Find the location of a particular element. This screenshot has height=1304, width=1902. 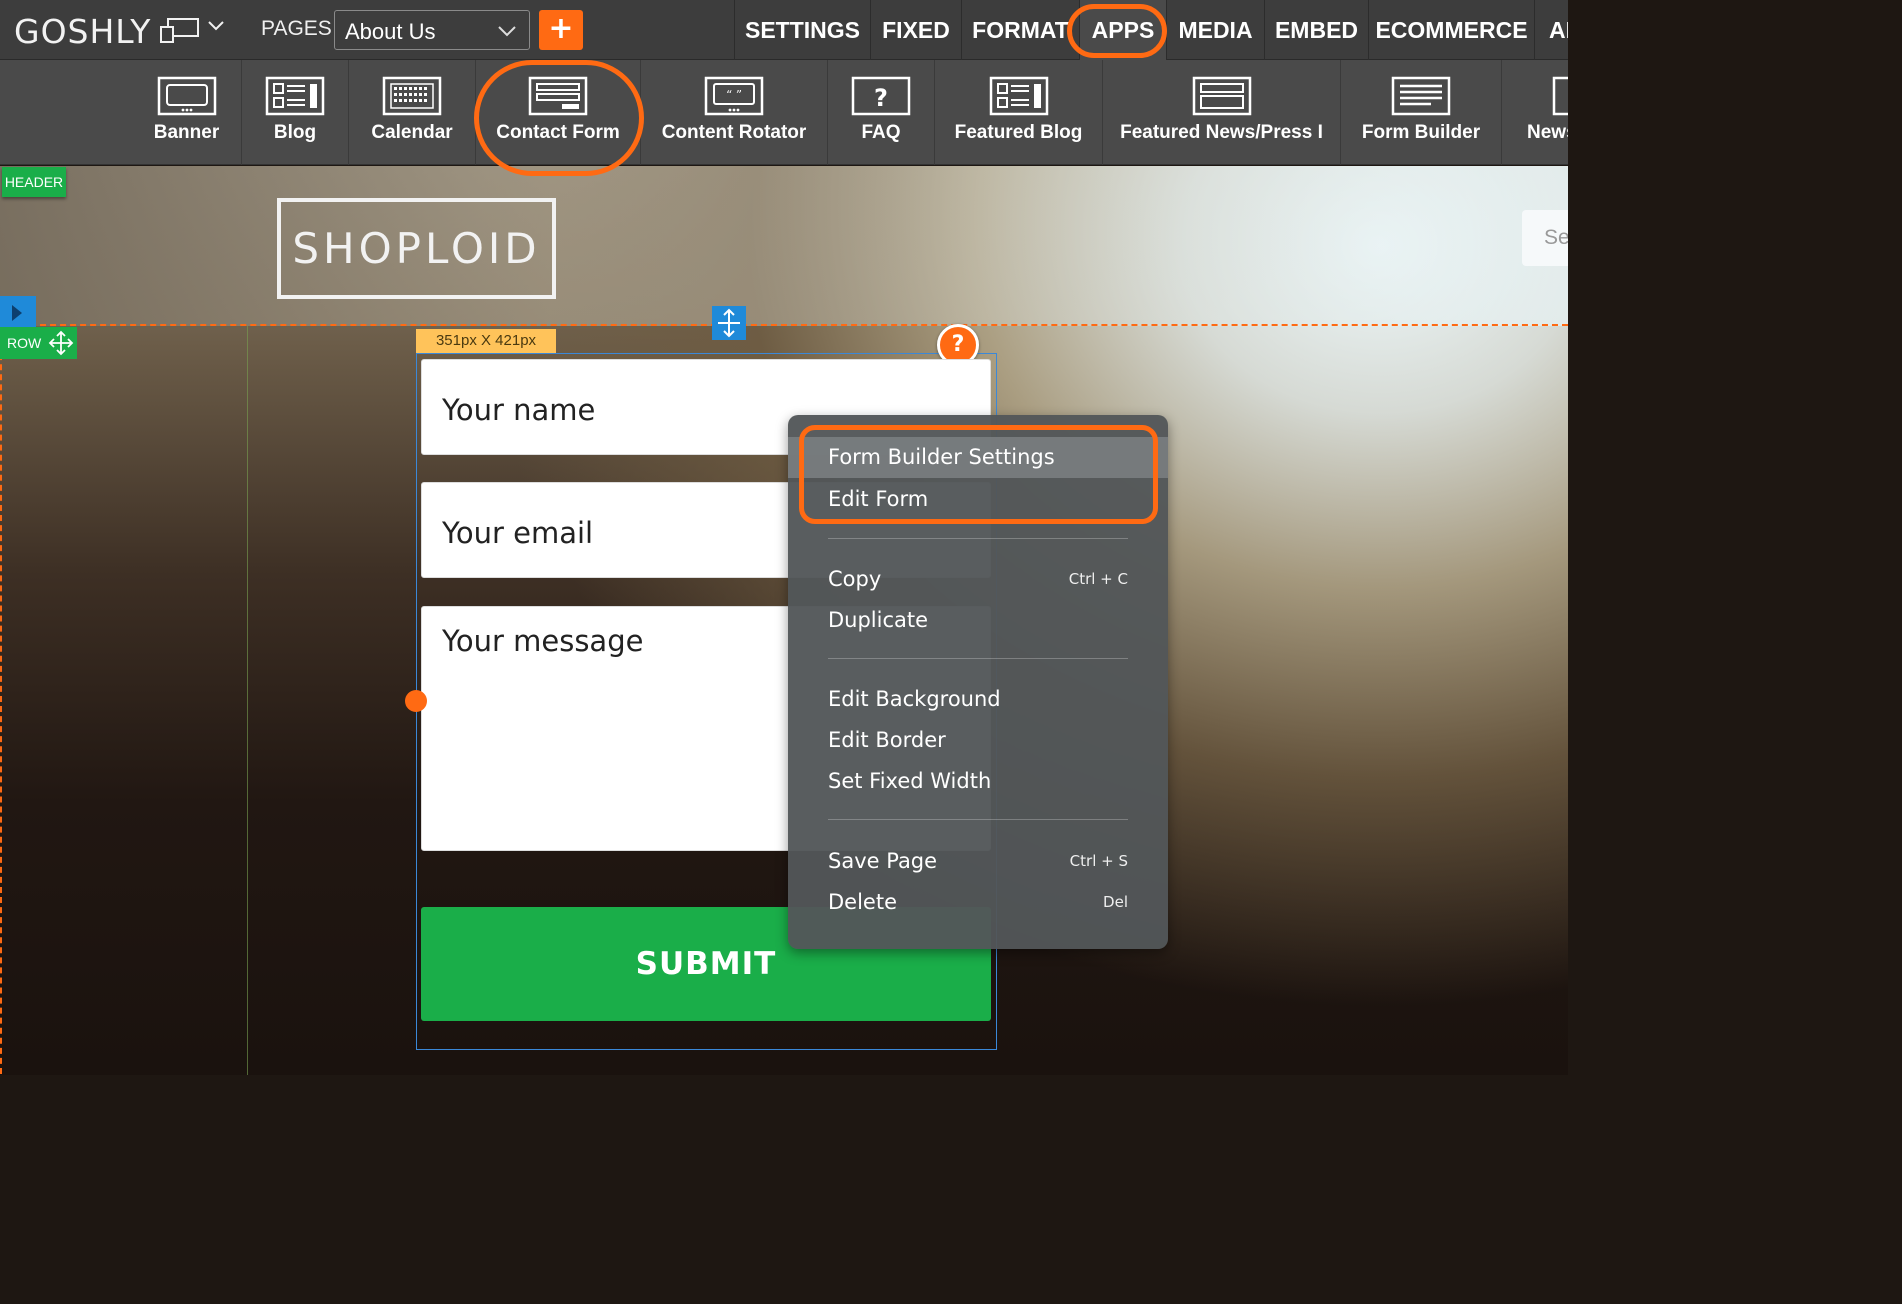

site-logo: SHOPLOID is located at coordinates (416, 248).